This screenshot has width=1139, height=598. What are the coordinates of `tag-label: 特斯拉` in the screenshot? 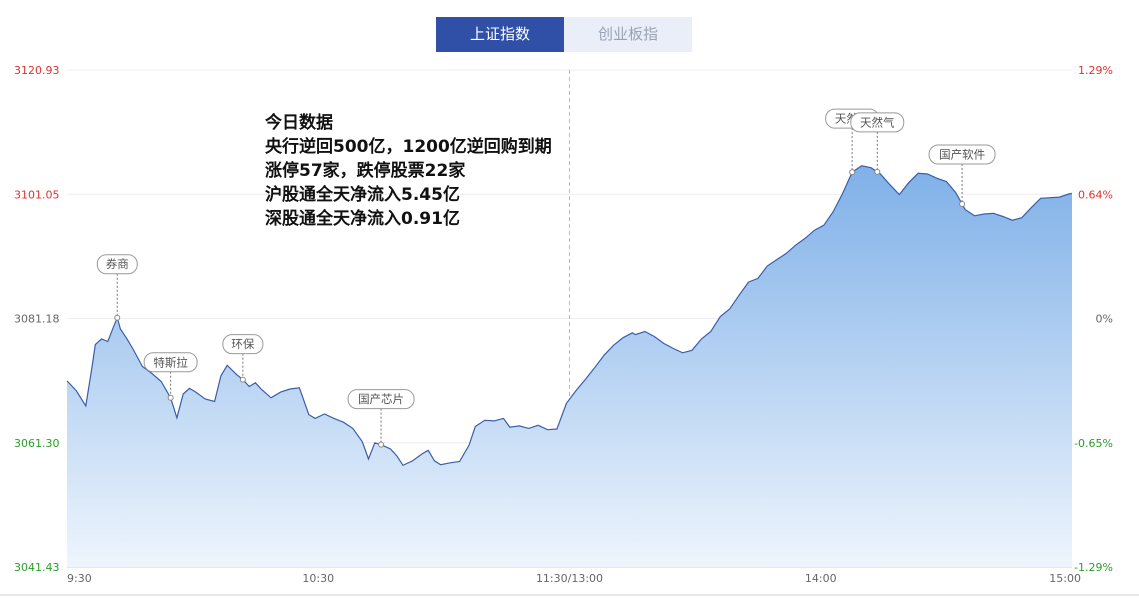 It's located at (170, 362).